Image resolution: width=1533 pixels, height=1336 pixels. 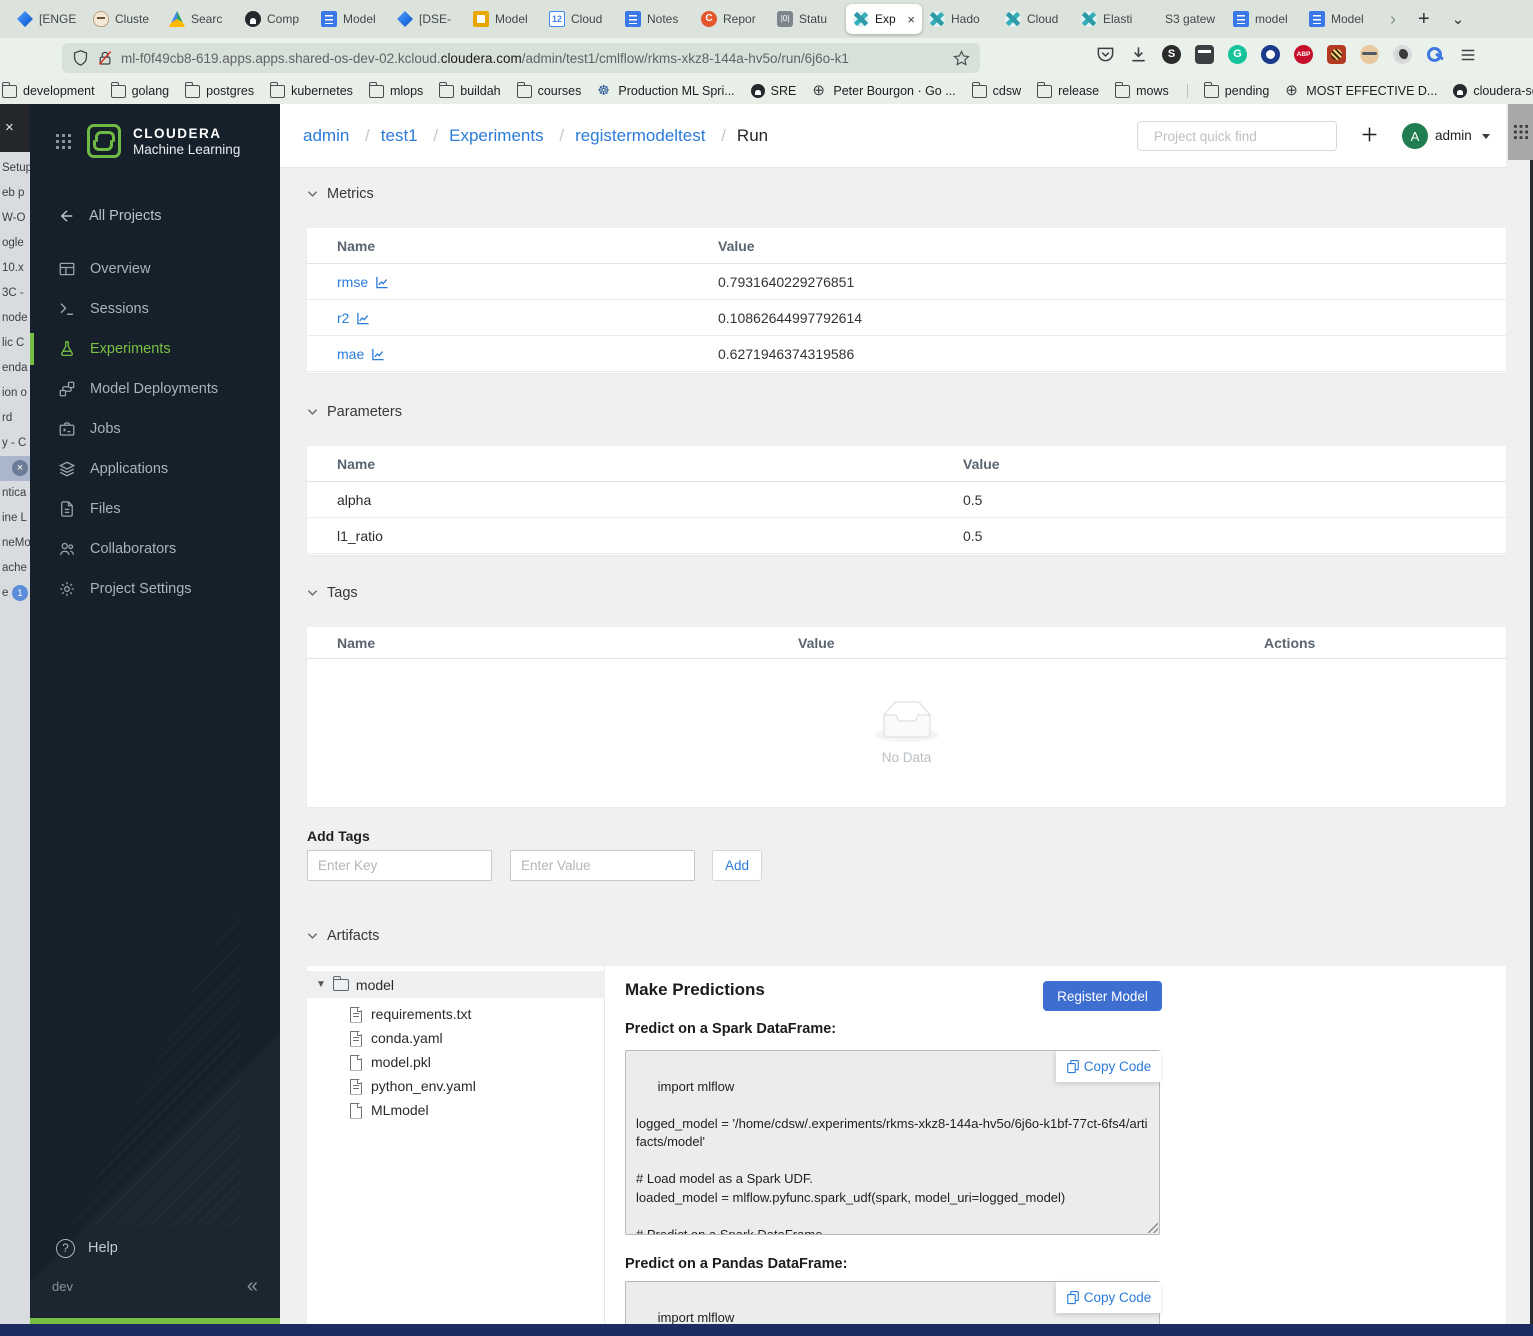 What do you see at coordinates (737, 865) in the screenshot?
I see `add-tag-button: Add` at bounding box center [737, 865].